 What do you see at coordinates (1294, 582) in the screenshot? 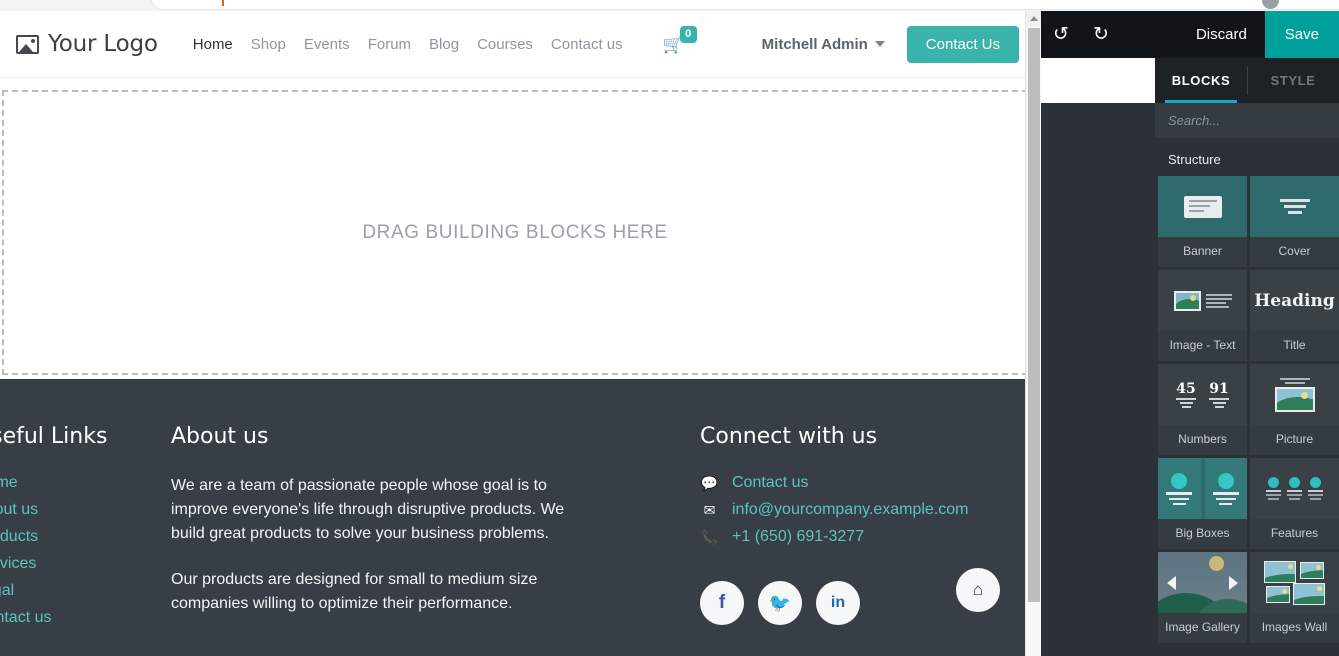
I see `images-wall-thumb-icon` at bounding box center [1294, 582].